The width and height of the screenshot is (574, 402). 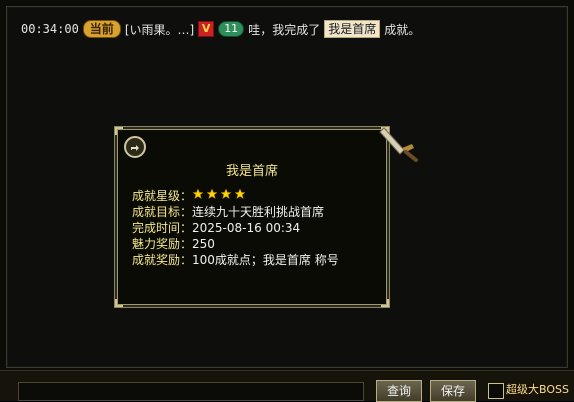 What do you see at coordinates (162, 228) in the screenshot?
I see `completed-time-label: 完成时间：` at bounding box center [162, 228].